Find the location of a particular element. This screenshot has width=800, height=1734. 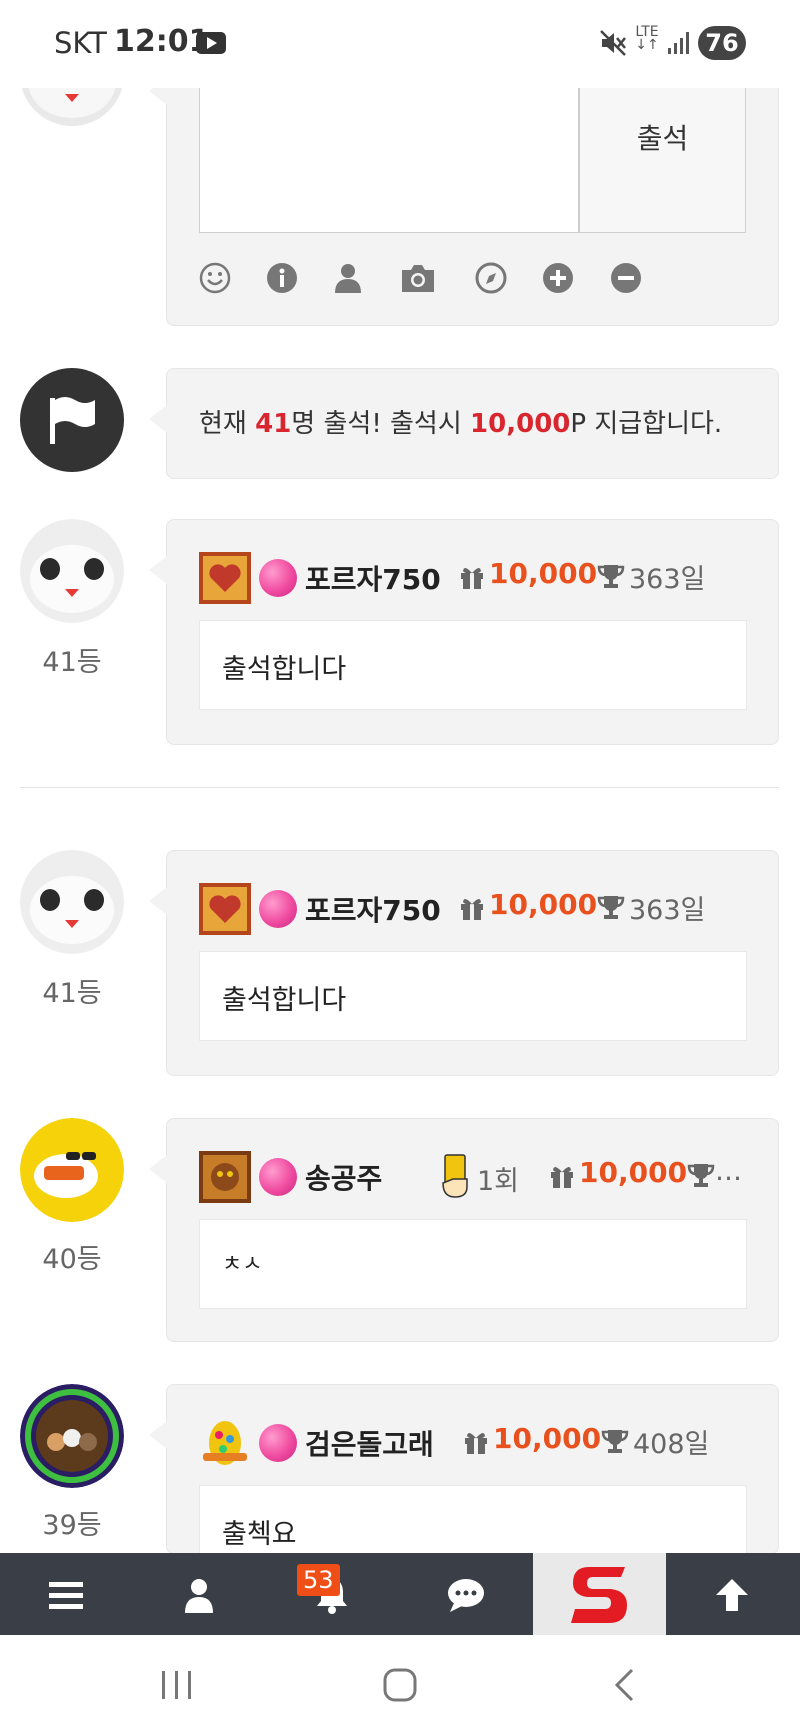

nickname: 검은돌고래 is located at coordinates (369, 1443).